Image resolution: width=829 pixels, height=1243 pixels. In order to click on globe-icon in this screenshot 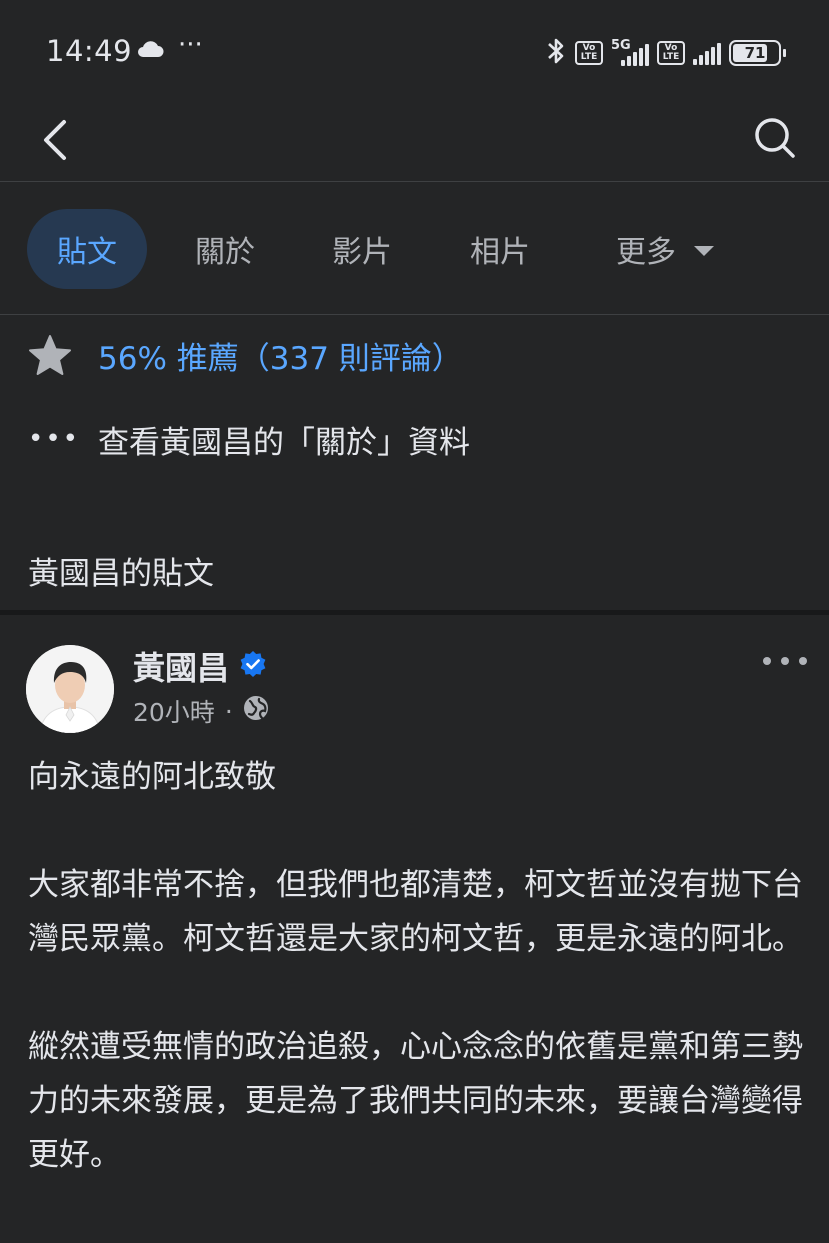, I will do `click(256, 711)`.